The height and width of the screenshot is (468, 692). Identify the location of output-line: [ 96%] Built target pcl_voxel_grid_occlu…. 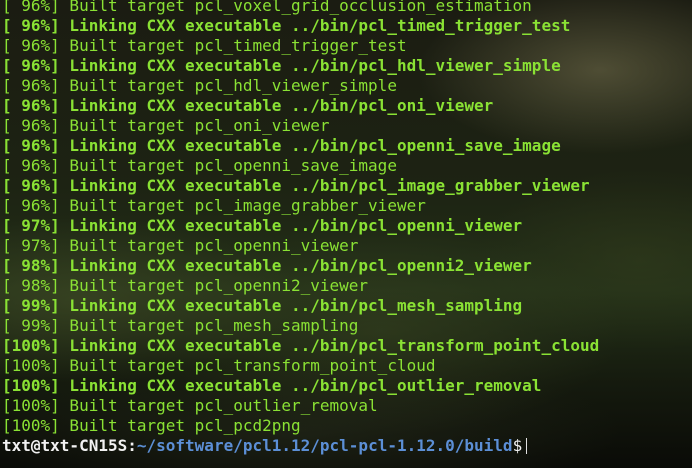
(267, 7).